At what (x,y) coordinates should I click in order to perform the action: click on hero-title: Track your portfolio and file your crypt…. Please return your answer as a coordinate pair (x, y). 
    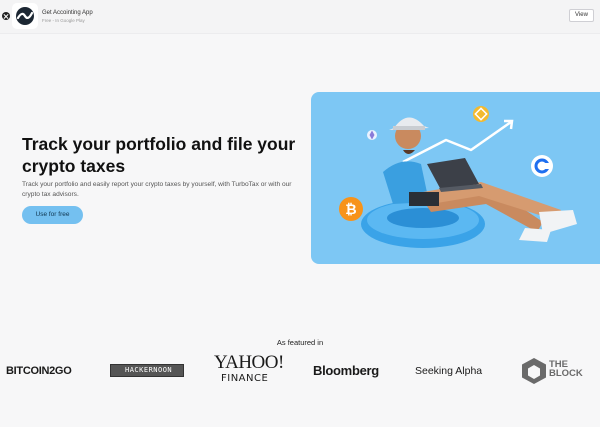
    Looking at the image, I should click on (159, 155).